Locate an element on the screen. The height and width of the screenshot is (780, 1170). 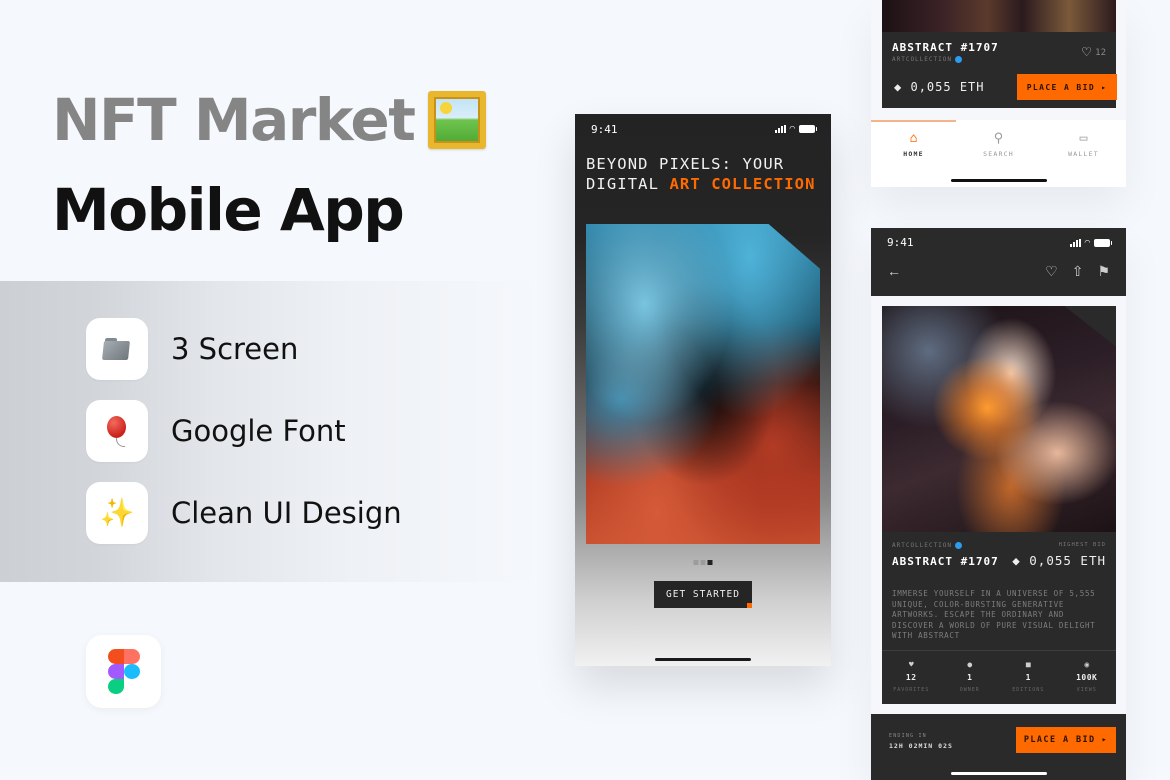
folder-icon is located at coordinates (117, 349).